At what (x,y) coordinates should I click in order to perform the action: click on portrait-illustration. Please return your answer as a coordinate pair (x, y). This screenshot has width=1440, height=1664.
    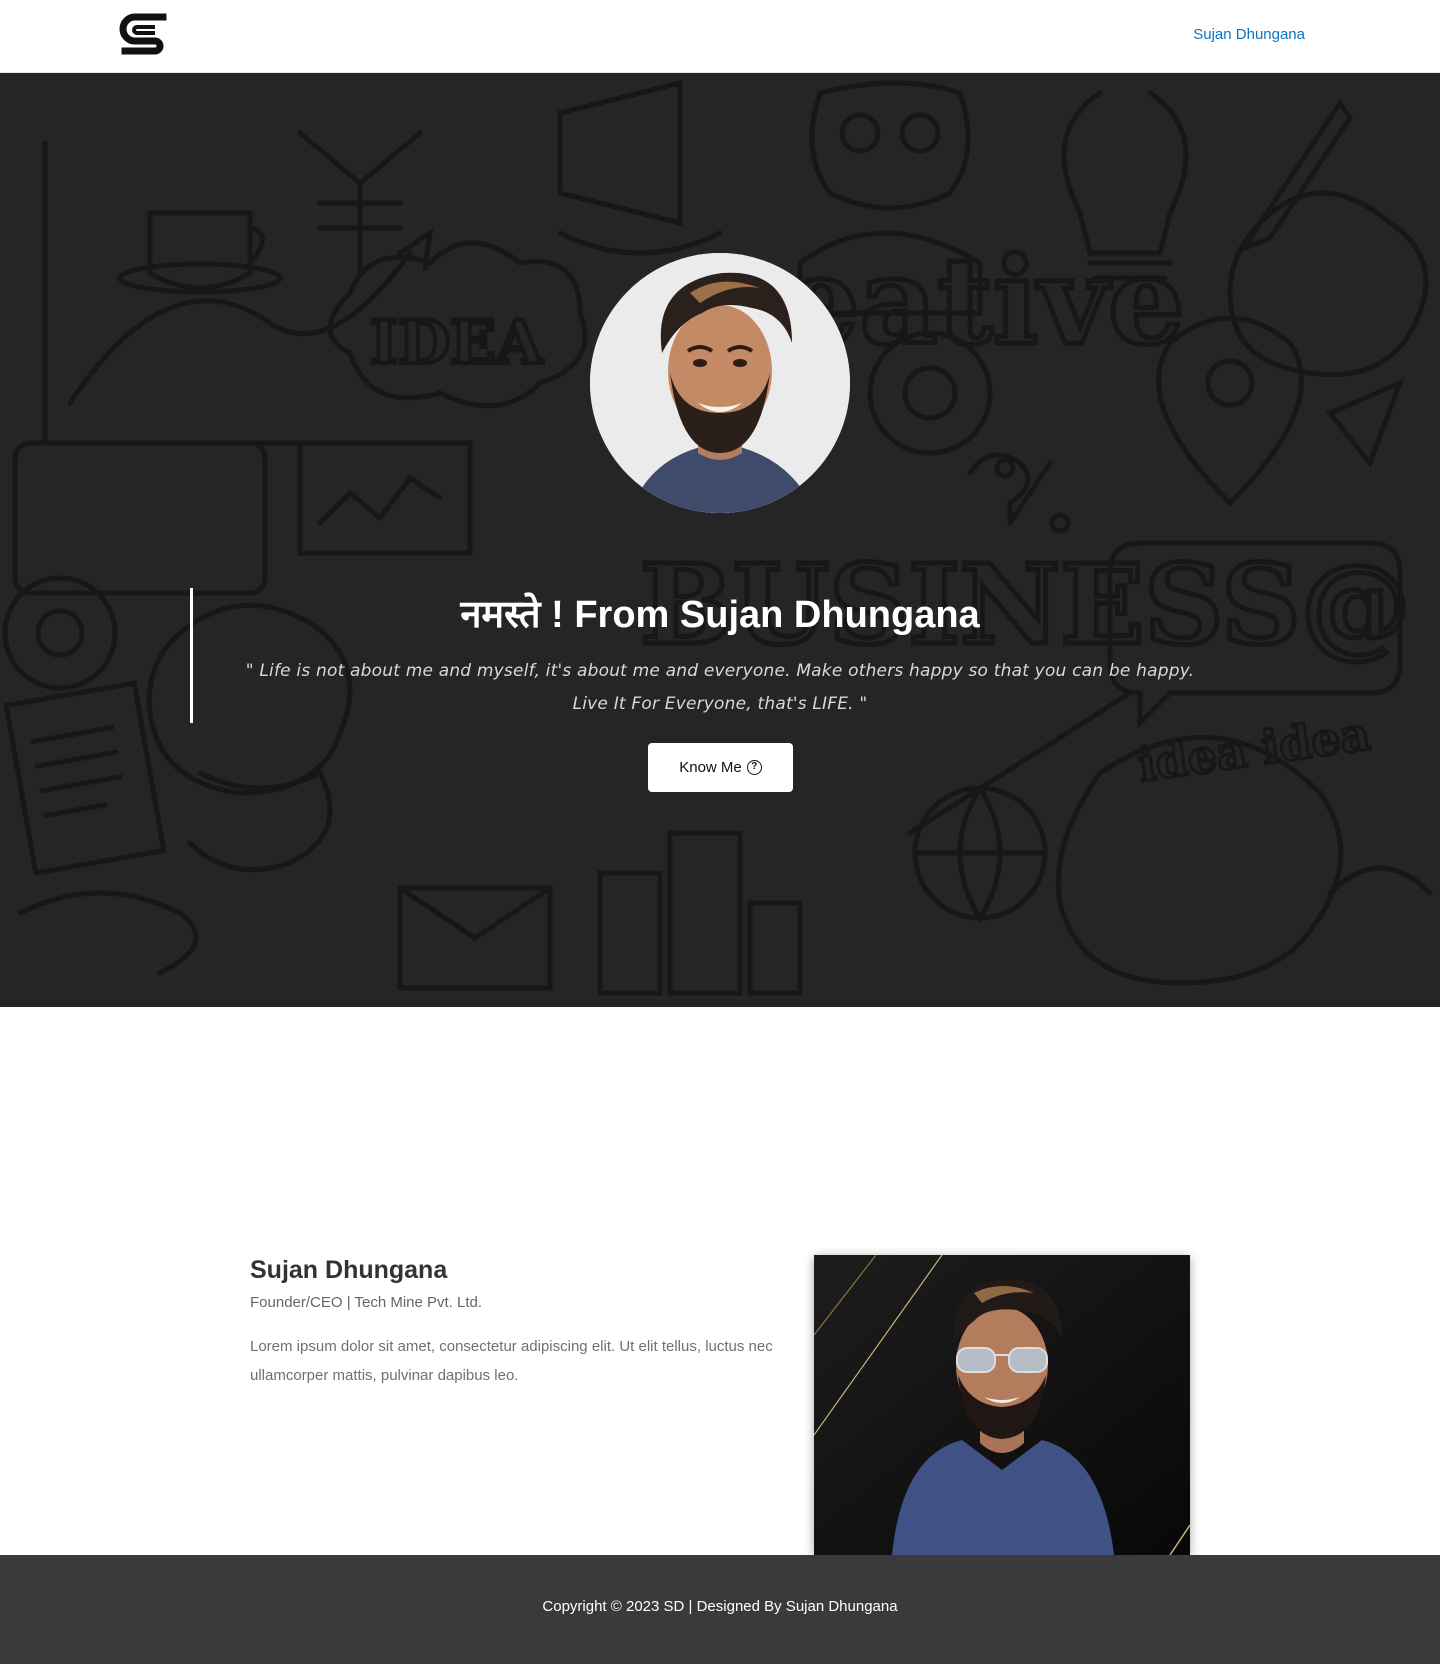
    Looking at the image, I should click on (720, 383).